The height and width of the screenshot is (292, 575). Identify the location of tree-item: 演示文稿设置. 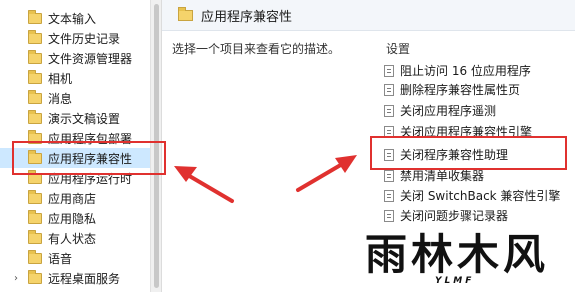
(75, 118).